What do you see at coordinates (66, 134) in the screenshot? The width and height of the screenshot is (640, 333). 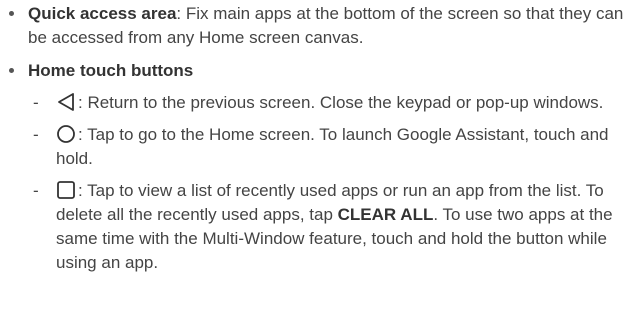 I see `home-circle-icon` at bounding box center [66, 134].